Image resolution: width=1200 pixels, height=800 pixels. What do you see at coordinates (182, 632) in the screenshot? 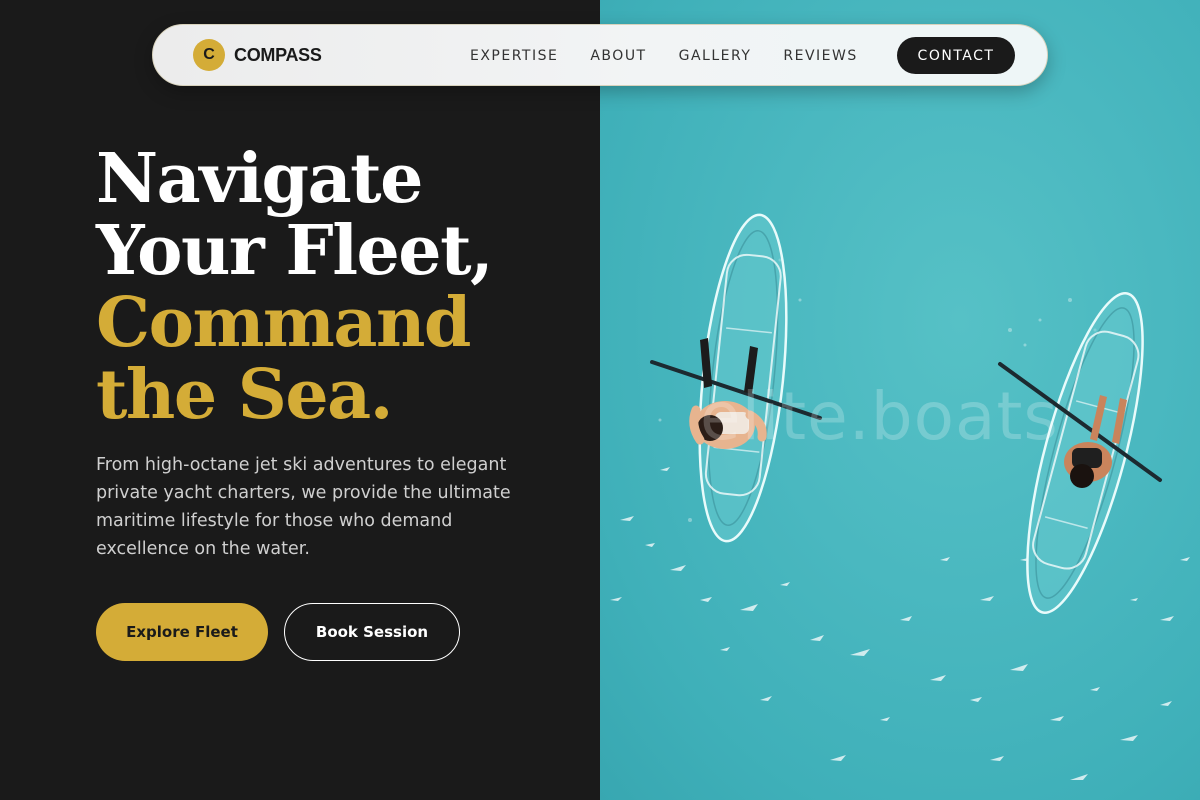
I see `explore-fleet-button: Explore Fleet` at bounding box center [182, 632].